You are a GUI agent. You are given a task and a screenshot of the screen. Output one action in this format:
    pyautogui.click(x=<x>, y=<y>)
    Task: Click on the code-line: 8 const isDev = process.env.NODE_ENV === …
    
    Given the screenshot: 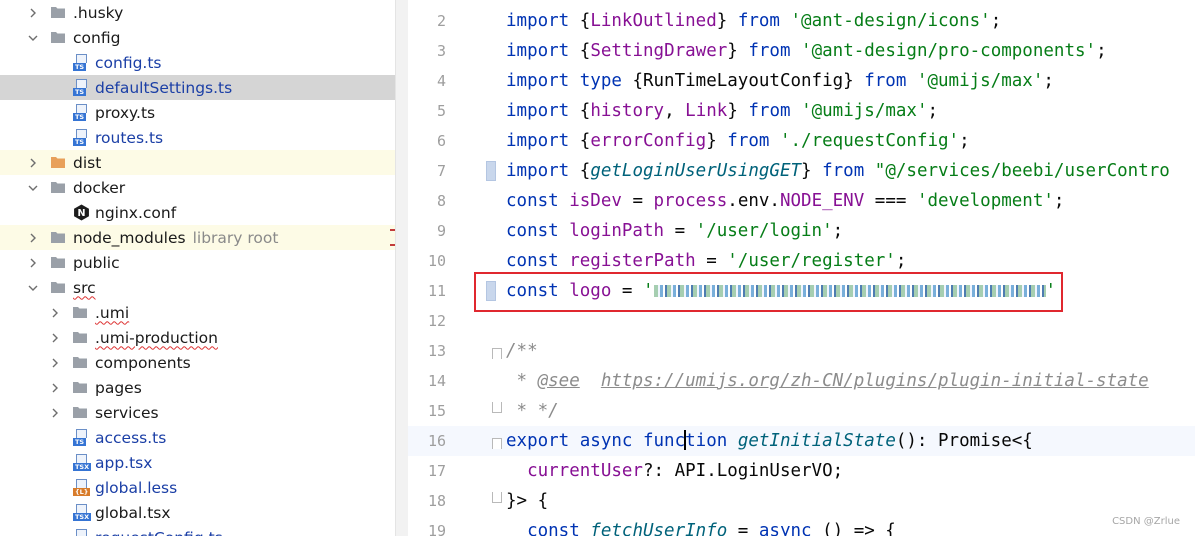 What is the action you would take?
    pyautogui.click(x=801, y=201)
    